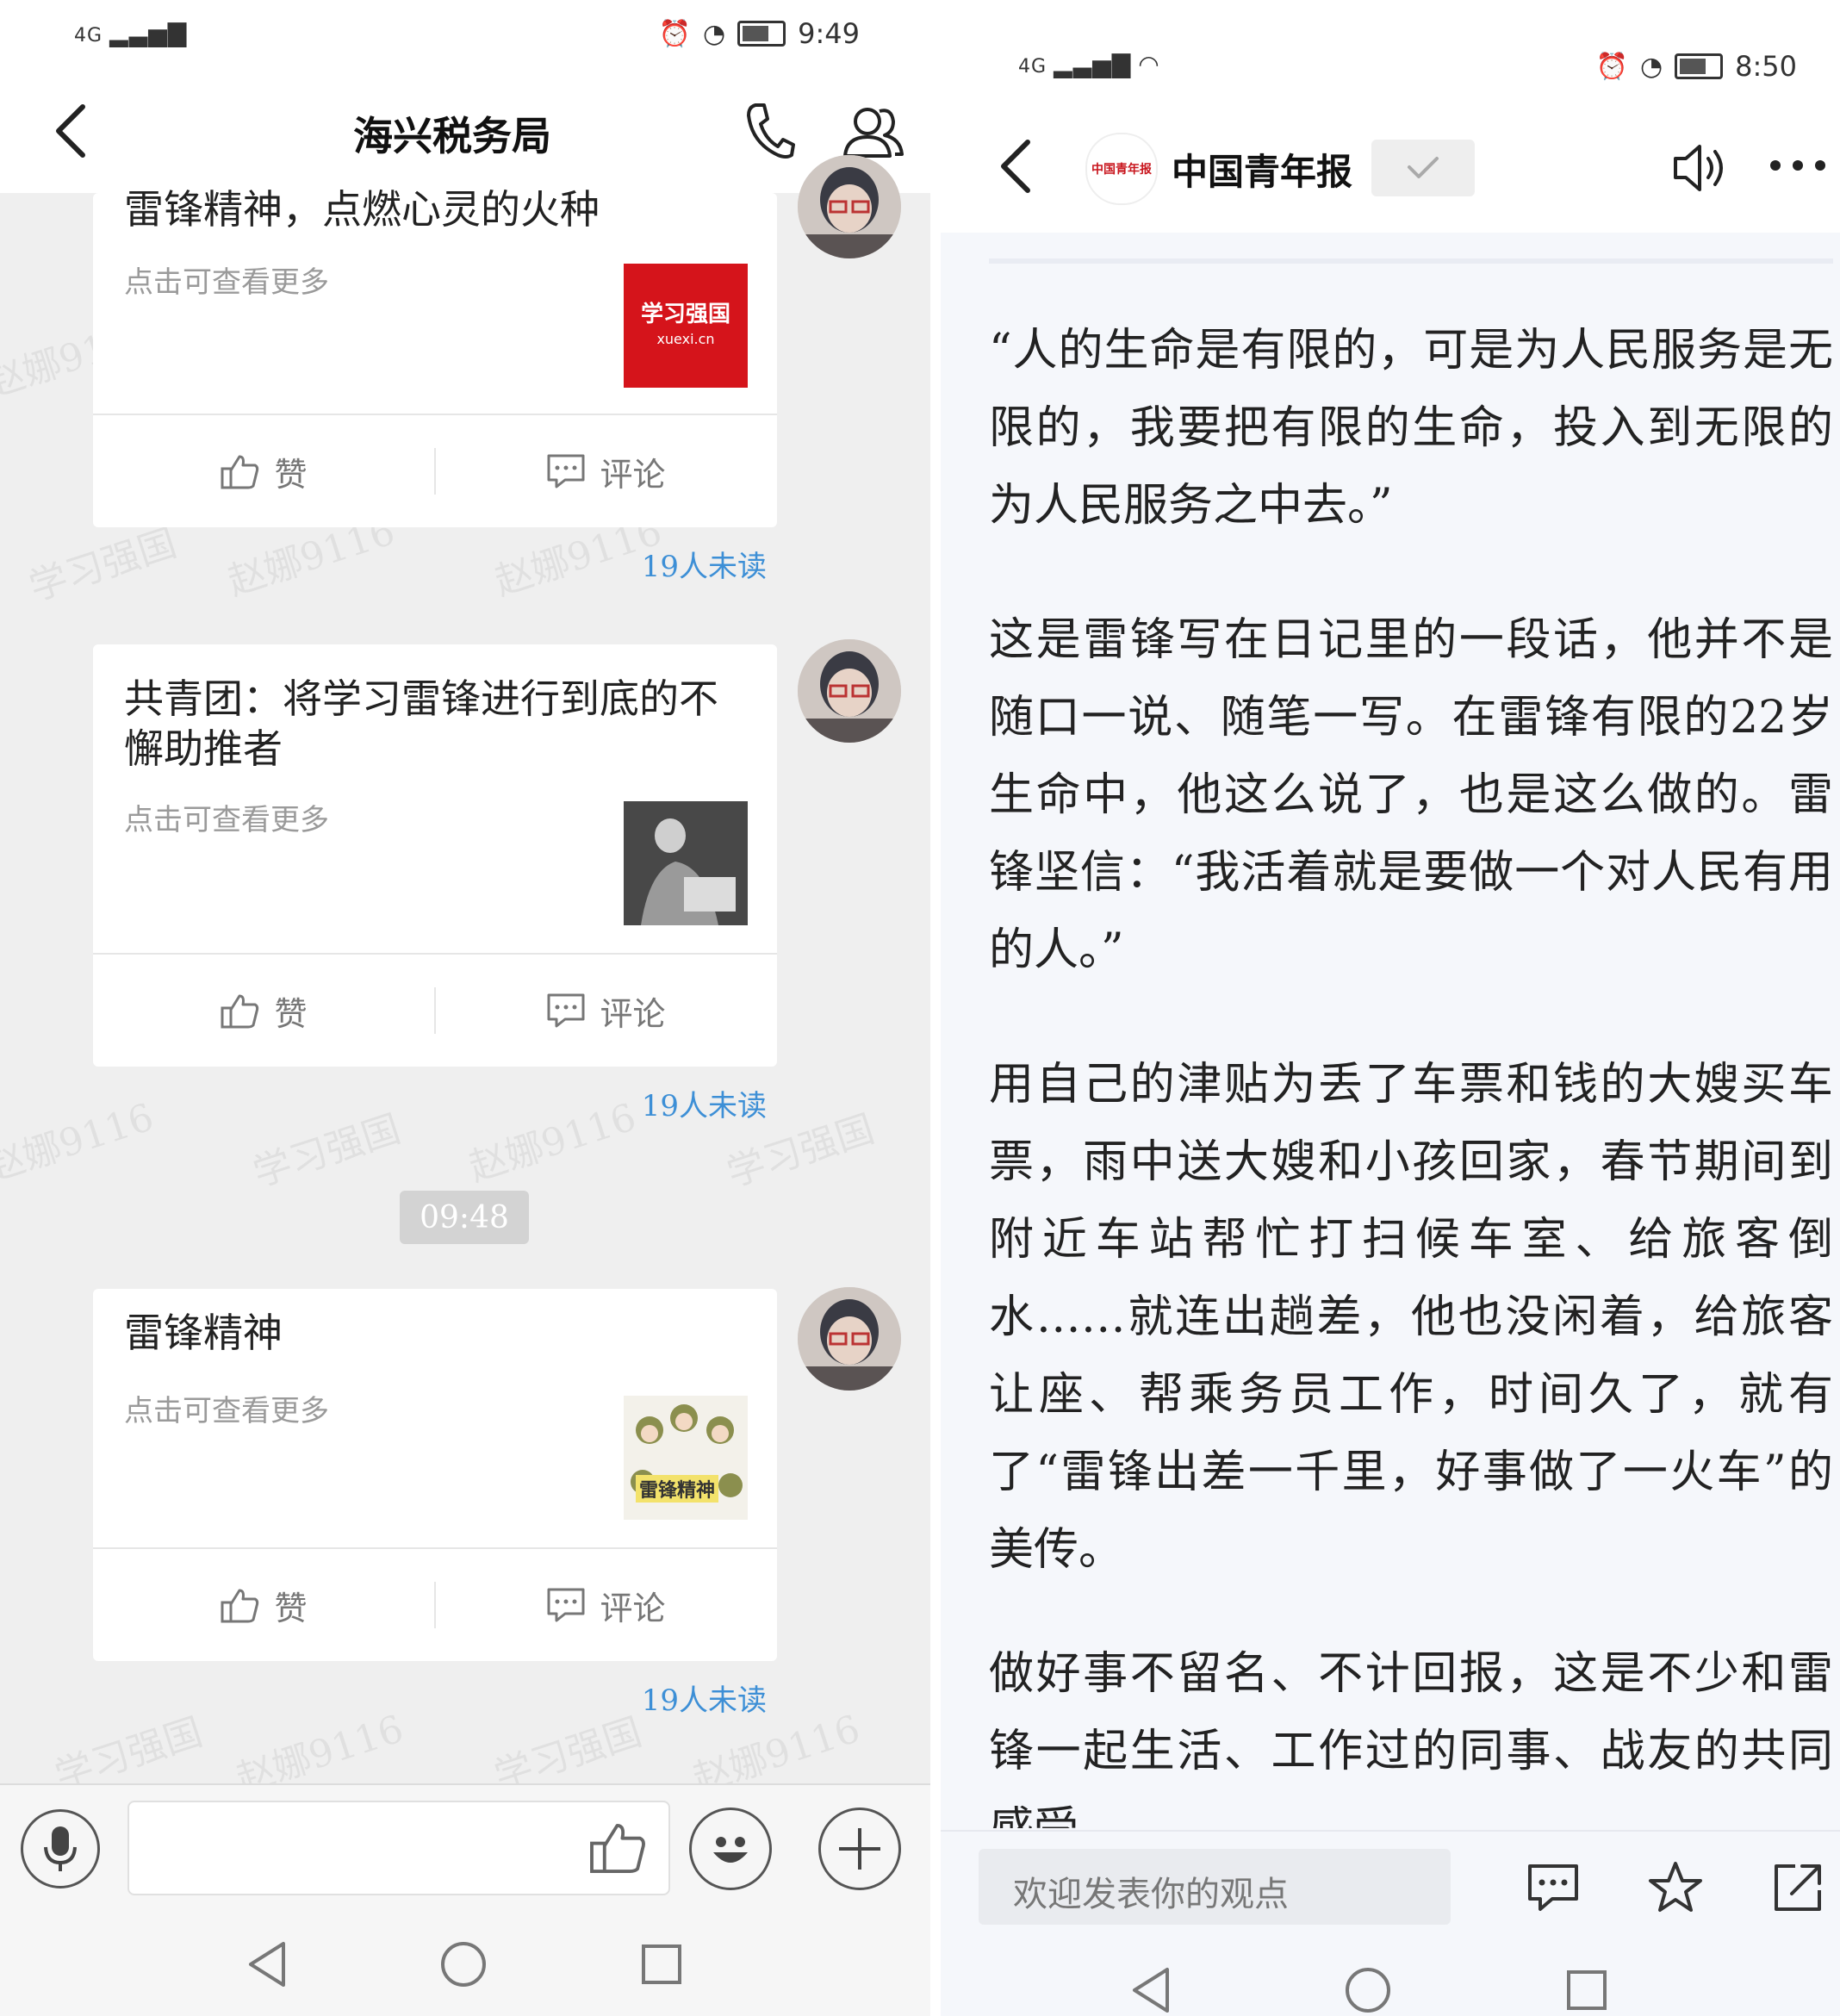 The image size is (1840, 2016). What do you see at coordinates (421, 724) in the screenshot?
I see `message-title: 共青团：将学习雷锋进行到底的不懈助推者` at bounding box center [421, 724].